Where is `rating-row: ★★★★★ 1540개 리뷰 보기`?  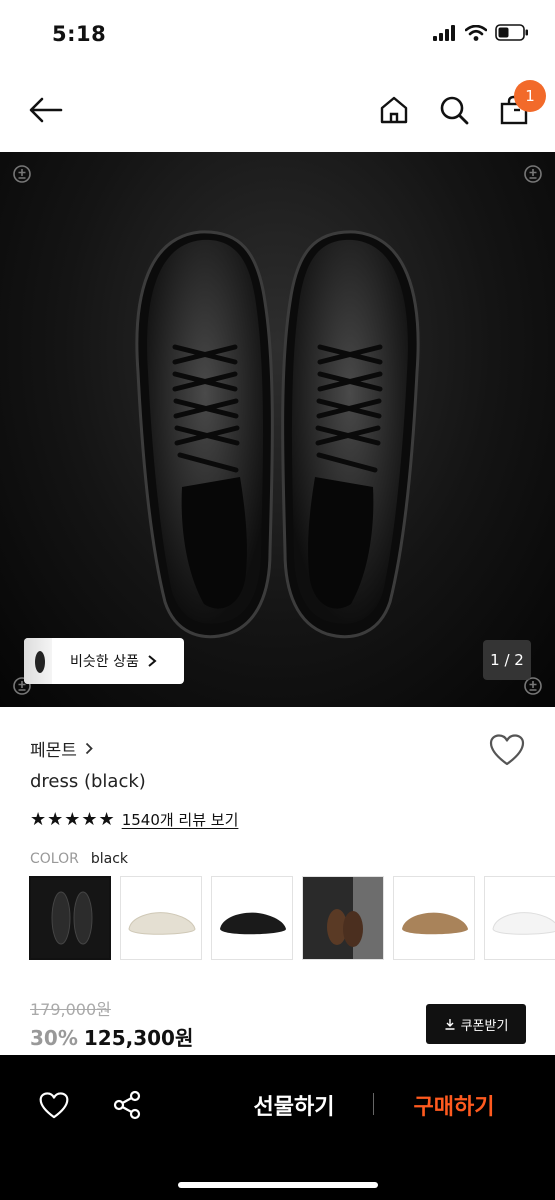 rating-row: ★★★★★ 1540개 리뷰 보기 is located at coordinates (134, 819).